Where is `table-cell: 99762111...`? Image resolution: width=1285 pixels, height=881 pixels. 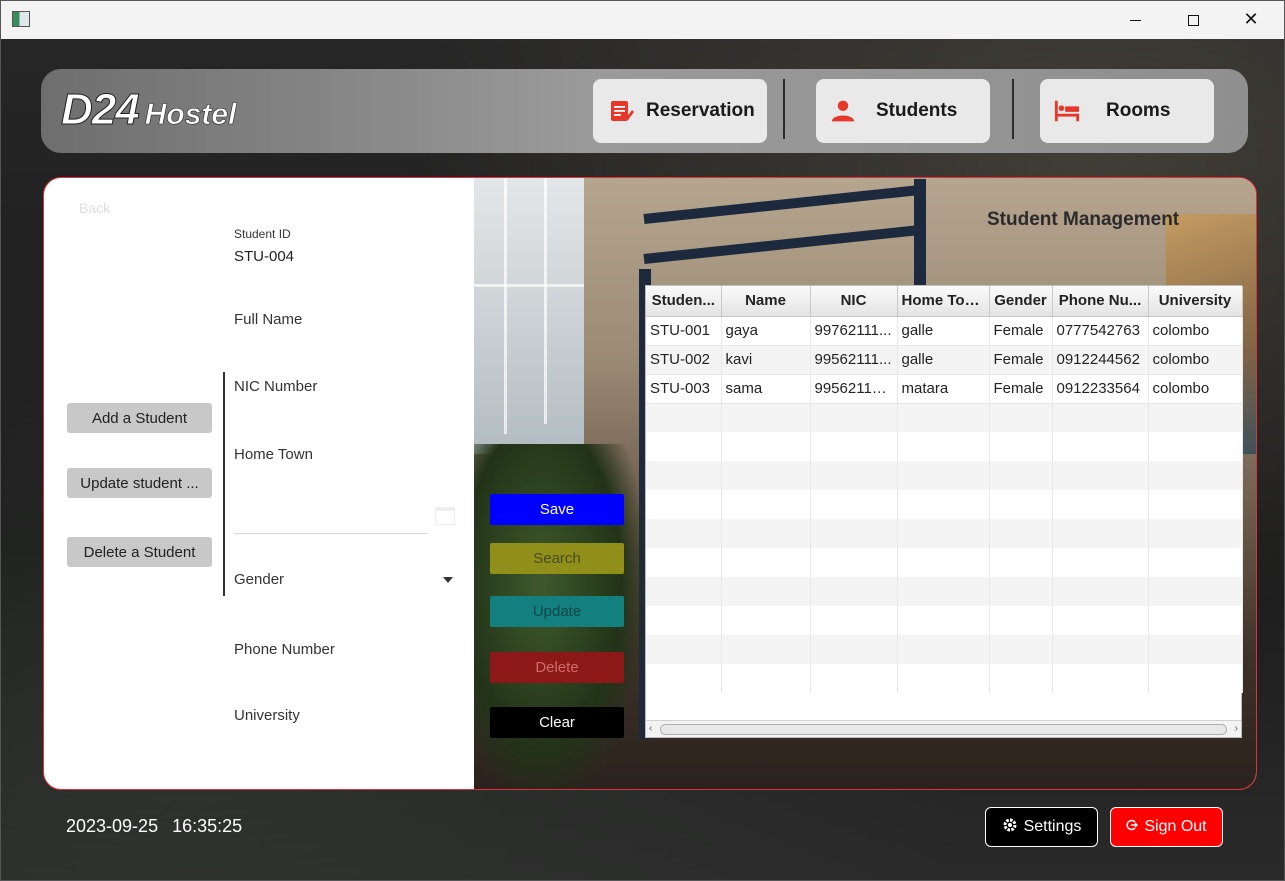
table-cell: 99762111... is located at coordinates (854, 331).